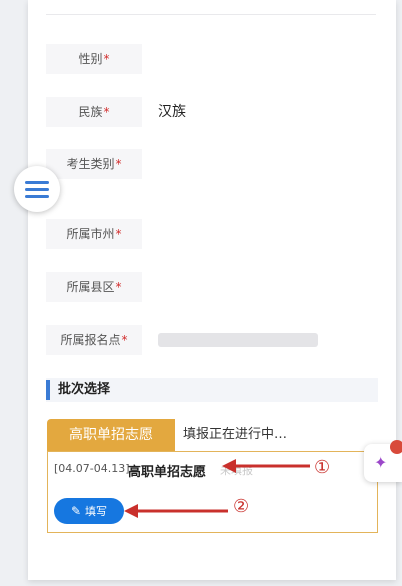 This screenshot has width=402, height=586. Describe the element at coordinates (92, 468) in the screenshot. I see `volunteer-date-range: [04.07-04.13]` at that location.